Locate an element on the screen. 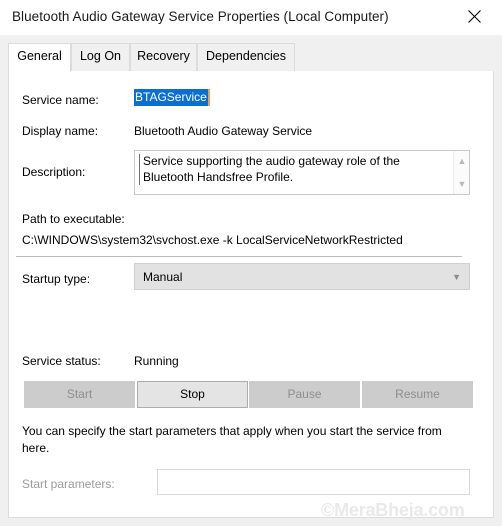  start-button: Start is located at coordinates (79, 394).